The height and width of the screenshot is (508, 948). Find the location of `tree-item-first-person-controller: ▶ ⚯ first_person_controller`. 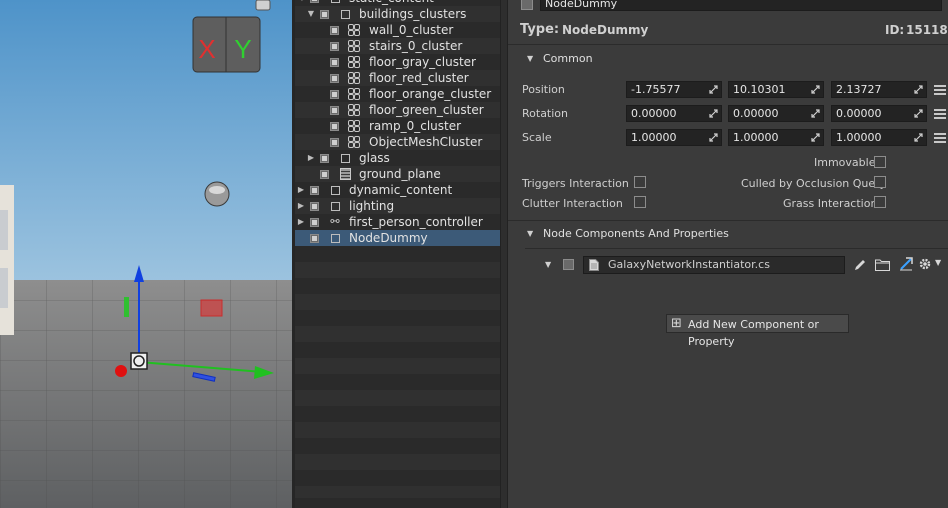

tree-item-first-person-controller: ▶ ⚯ first_person_controller is located at coordinates (397, 222).